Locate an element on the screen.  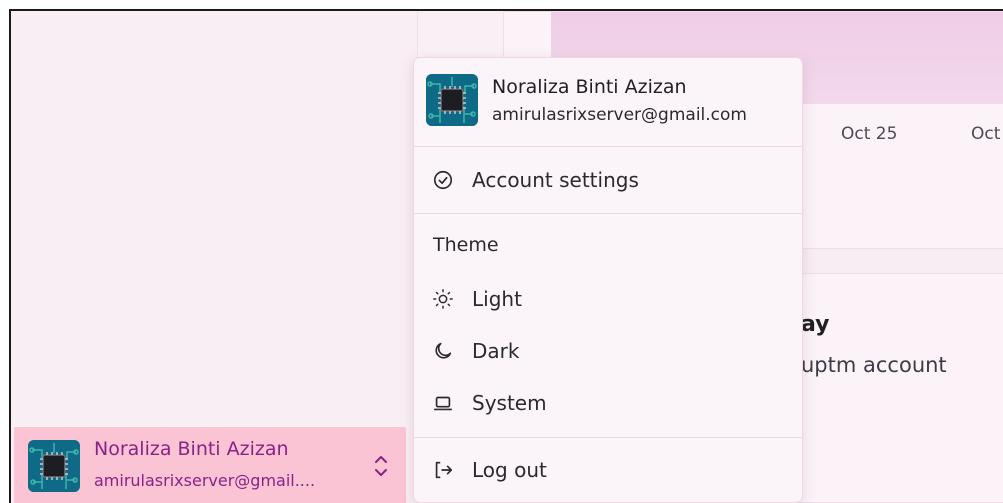
theme-system-item: System is located at coordinates (608, 403).